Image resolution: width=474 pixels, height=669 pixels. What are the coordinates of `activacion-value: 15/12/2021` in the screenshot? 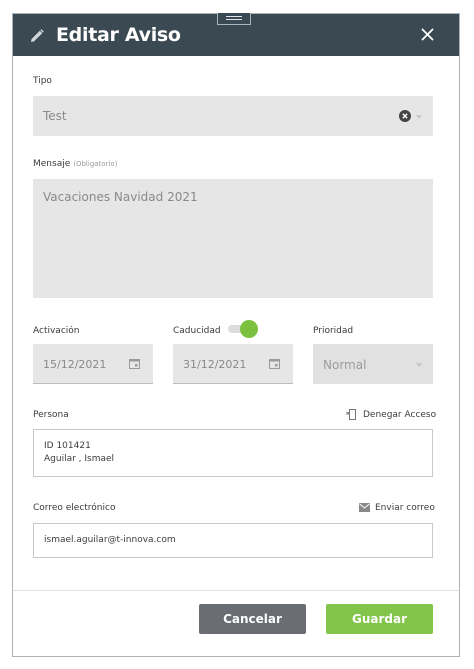 It's located at (75, 364).